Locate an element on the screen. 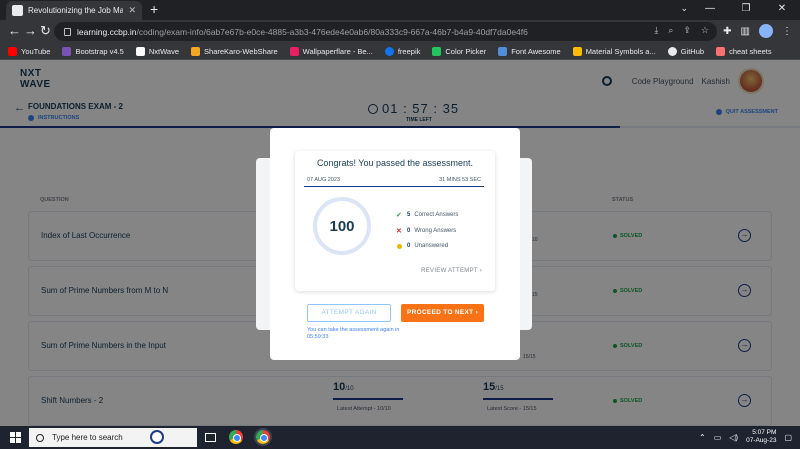 Image resolution: width=800 pixels, height=449 pixels. maximize-icon: ❐ is located at coordinates (746, 10).